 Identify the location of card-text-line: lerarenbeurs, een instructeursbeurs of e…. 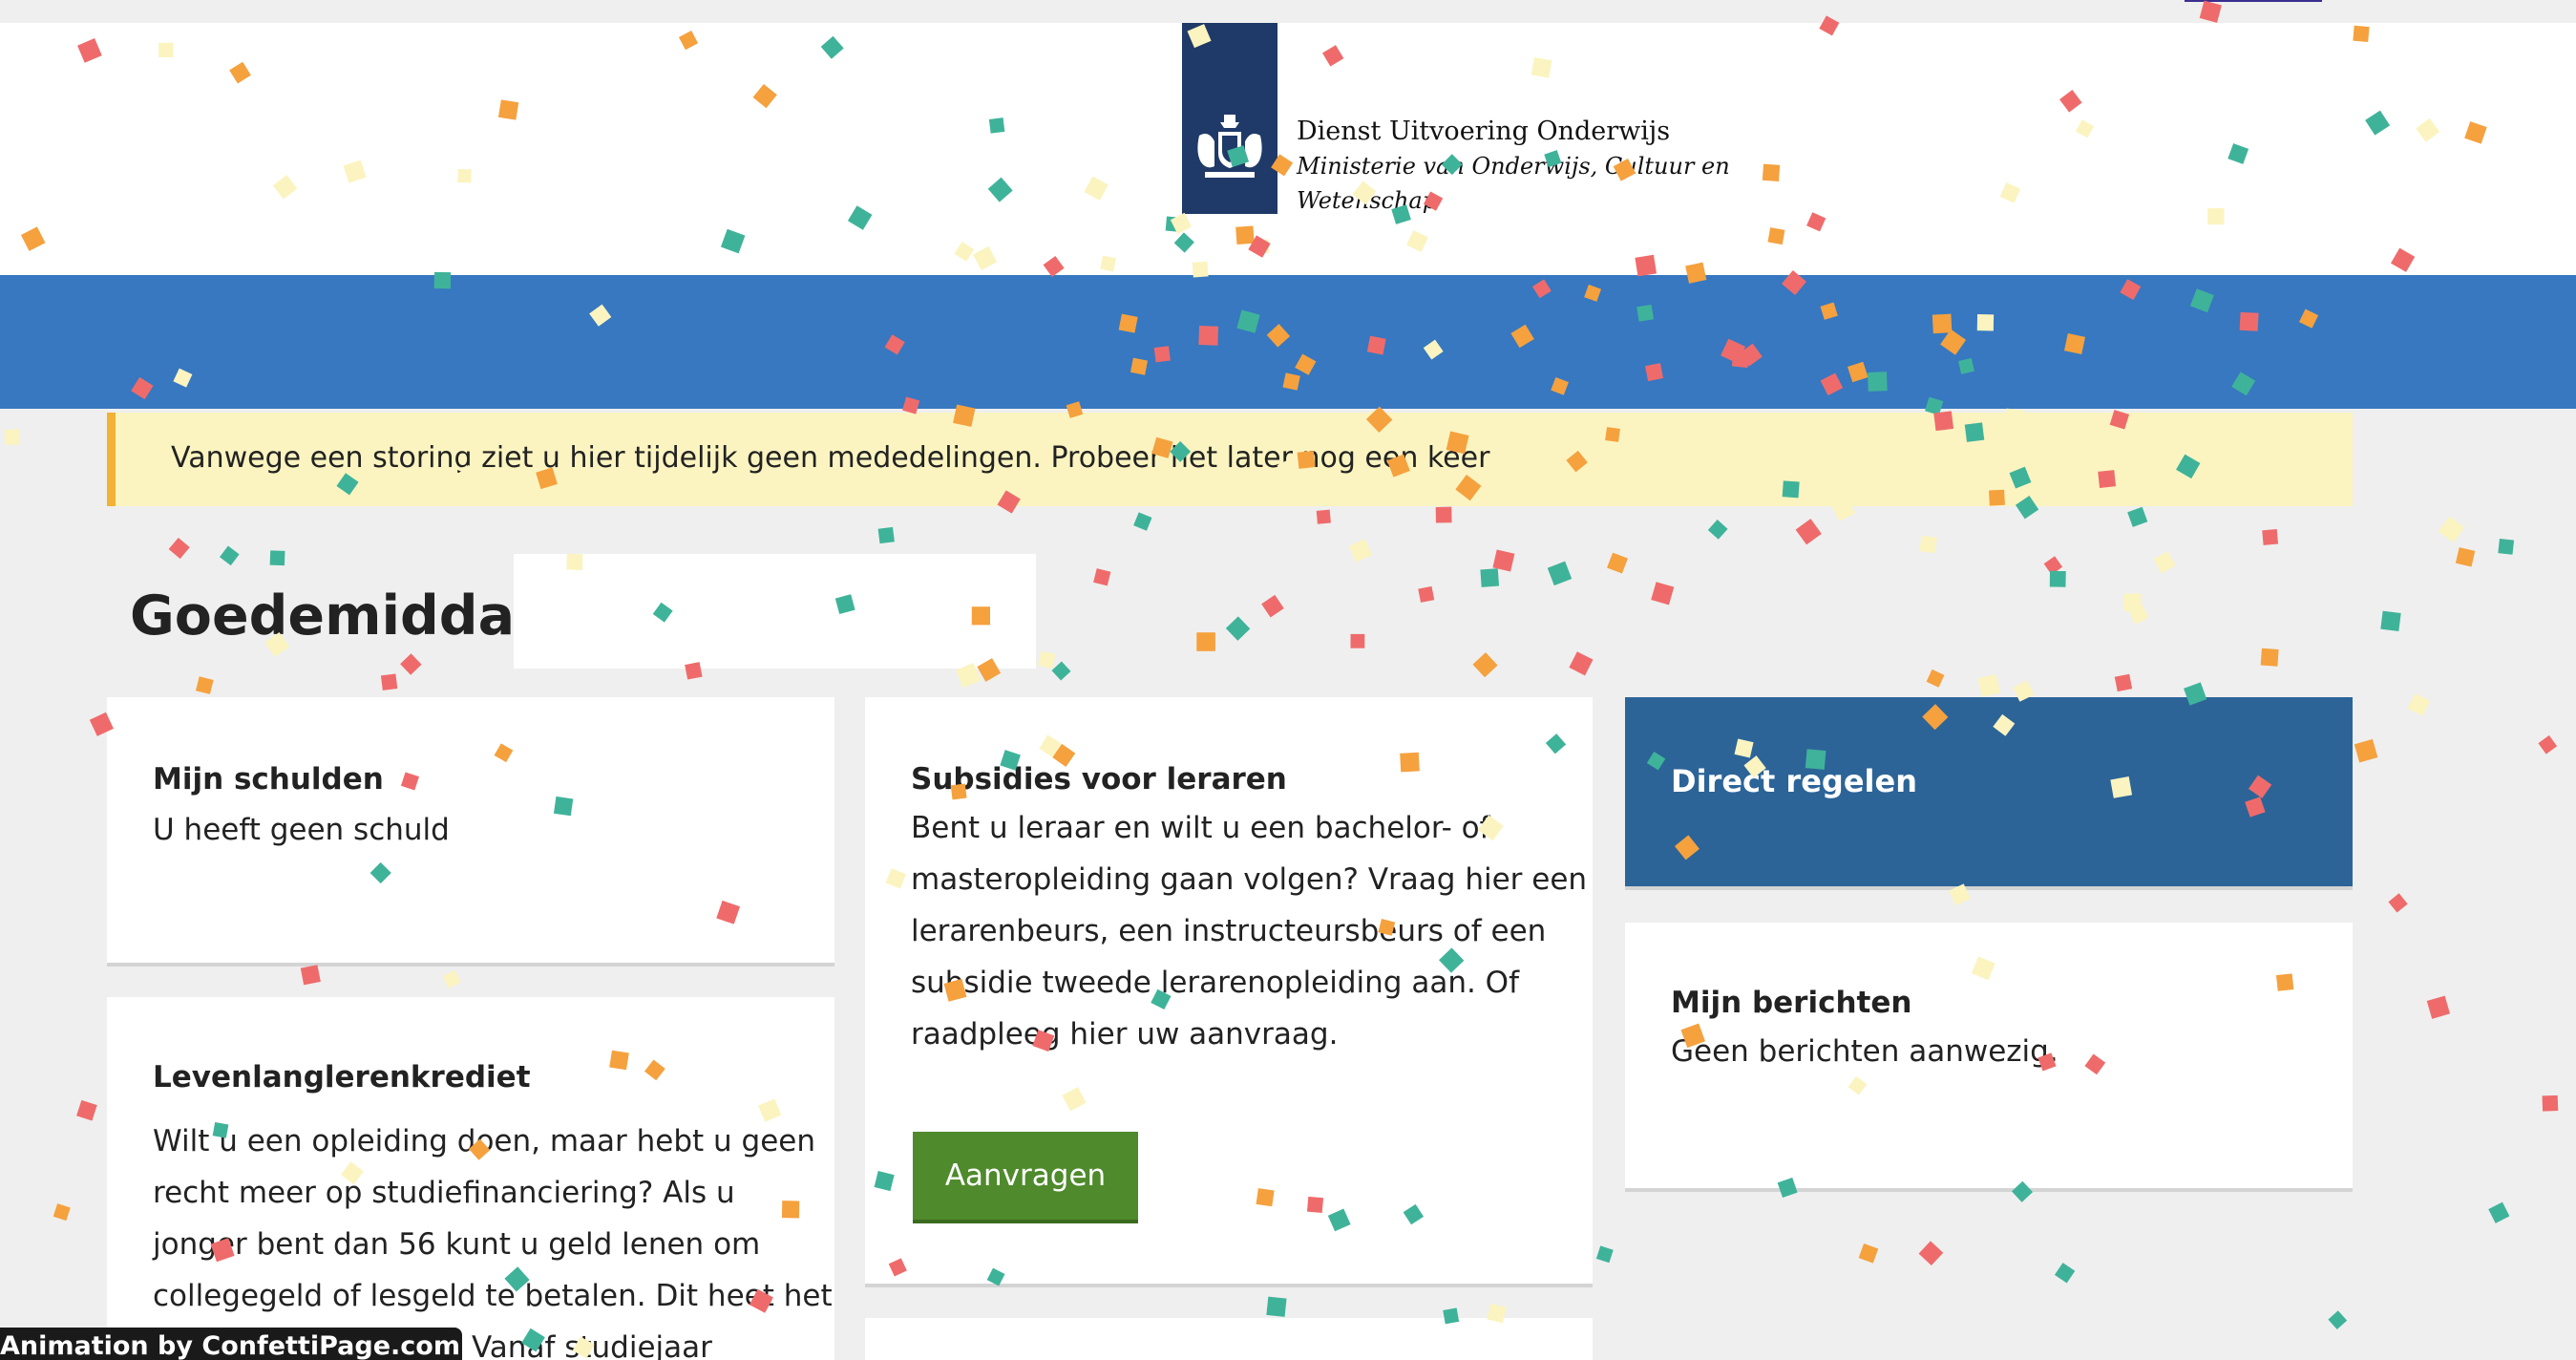
(1229, 931).